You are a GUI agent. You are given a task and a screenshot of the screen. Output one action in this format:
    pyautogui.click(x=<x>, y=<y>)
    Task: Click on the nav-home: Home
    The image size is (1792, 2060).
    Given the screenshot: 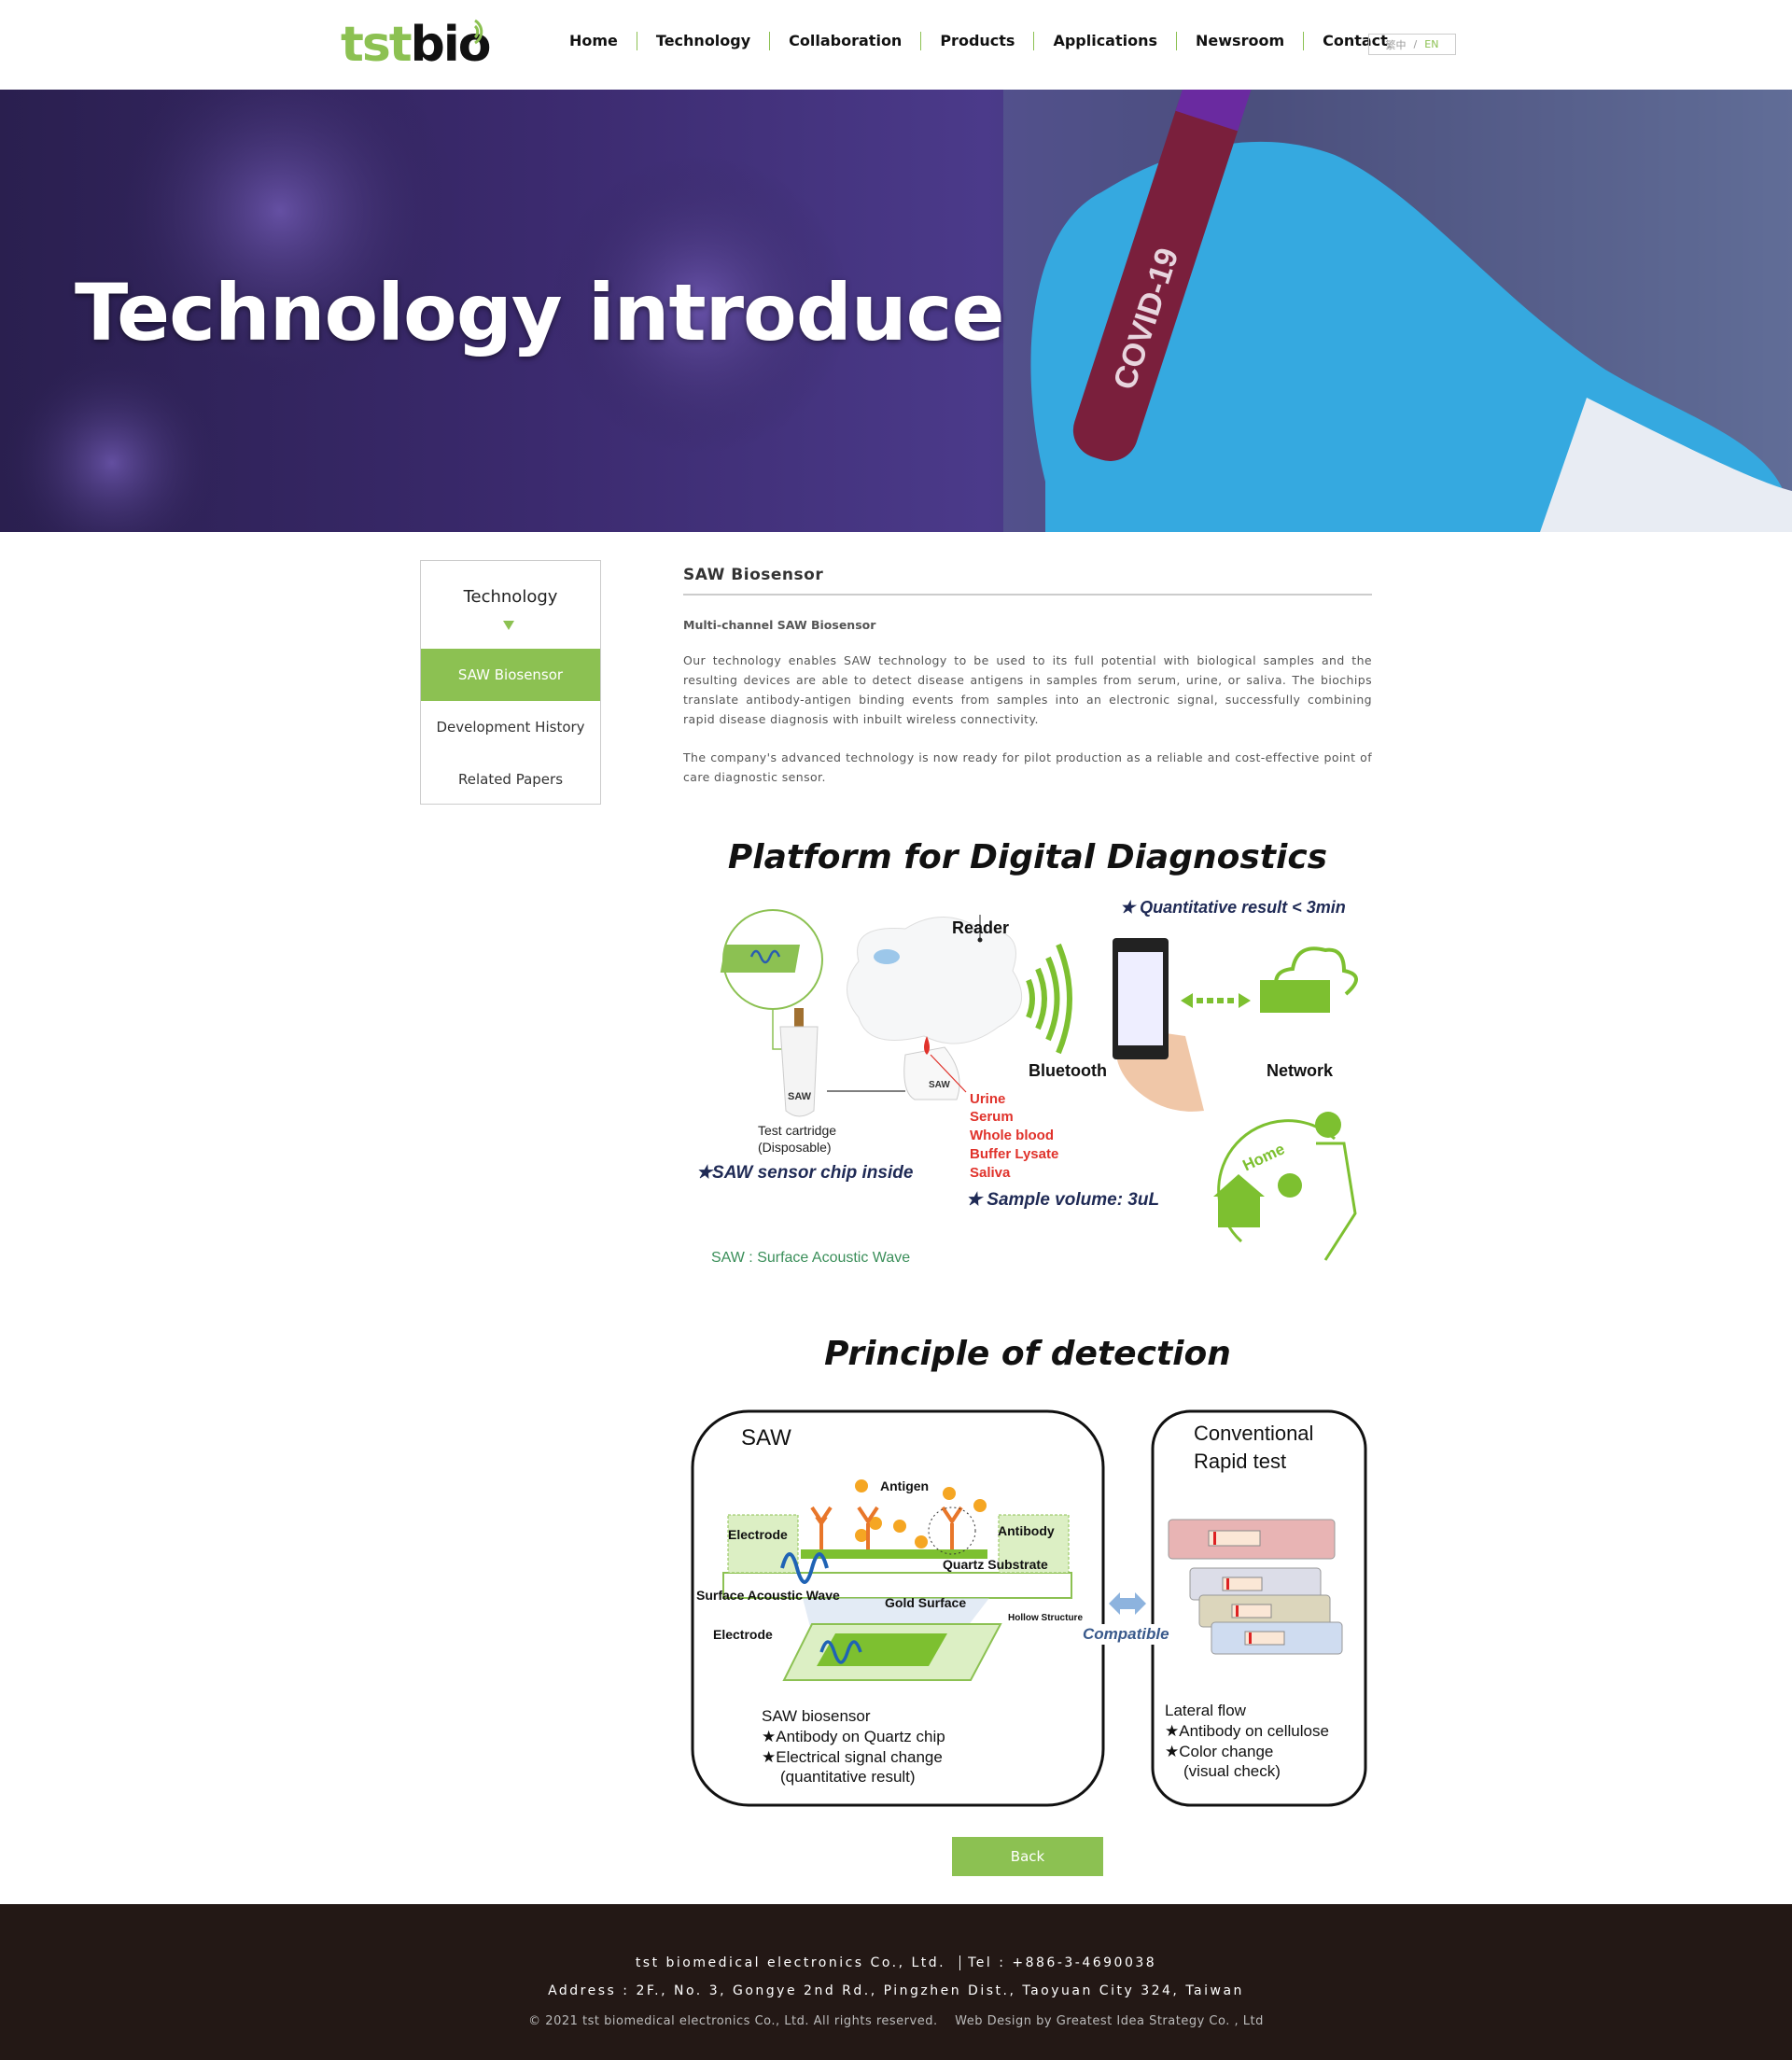 What is the action you would take?
    pyautogui.click(x=594, y=41)
    